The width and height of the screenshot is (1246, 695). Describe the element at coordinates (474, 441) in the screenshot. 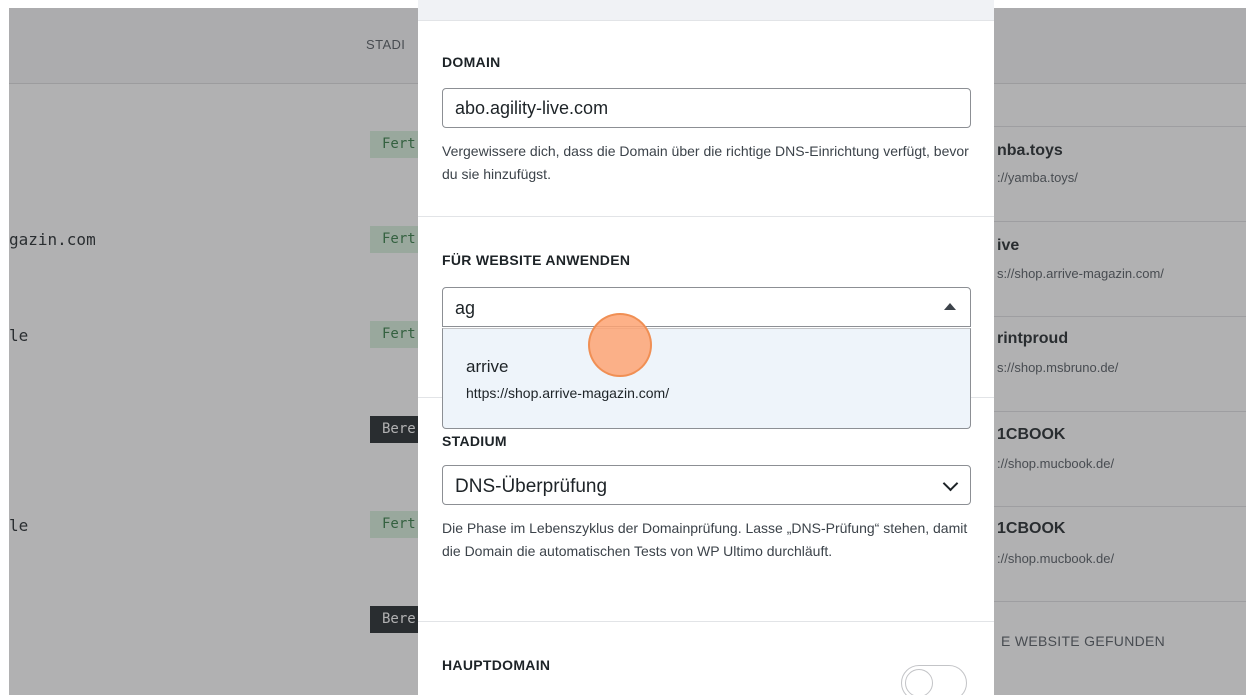

I see `stage-label: STADIUM` at that location.